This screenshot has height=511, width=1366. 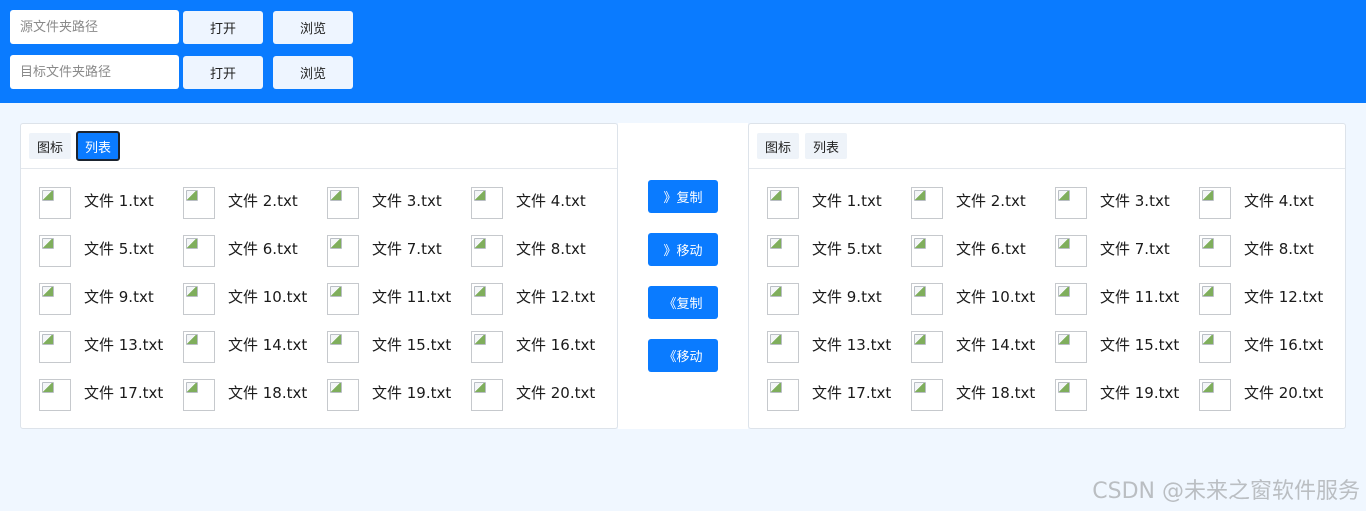 What do you see at coordinates (119, 201) in the screenshot?
I see `file-name: 文件 1.txt` at bounding box center [119, 201].